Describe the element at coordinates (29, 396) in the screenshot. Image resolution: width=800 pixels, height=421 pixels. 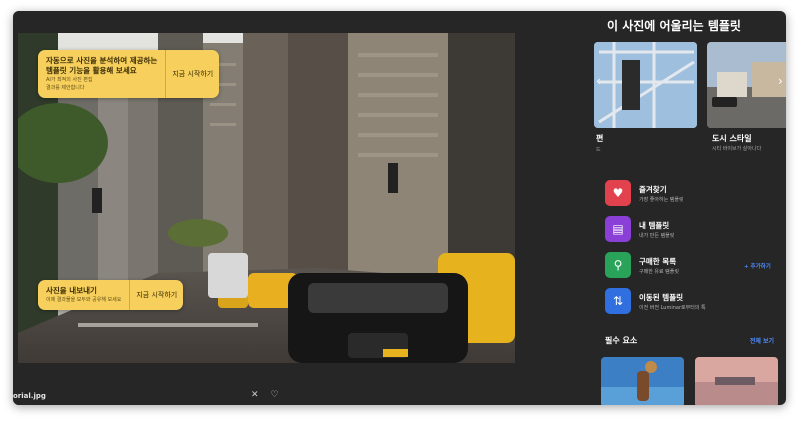
I see `file-name: orial.jpg` at that location.